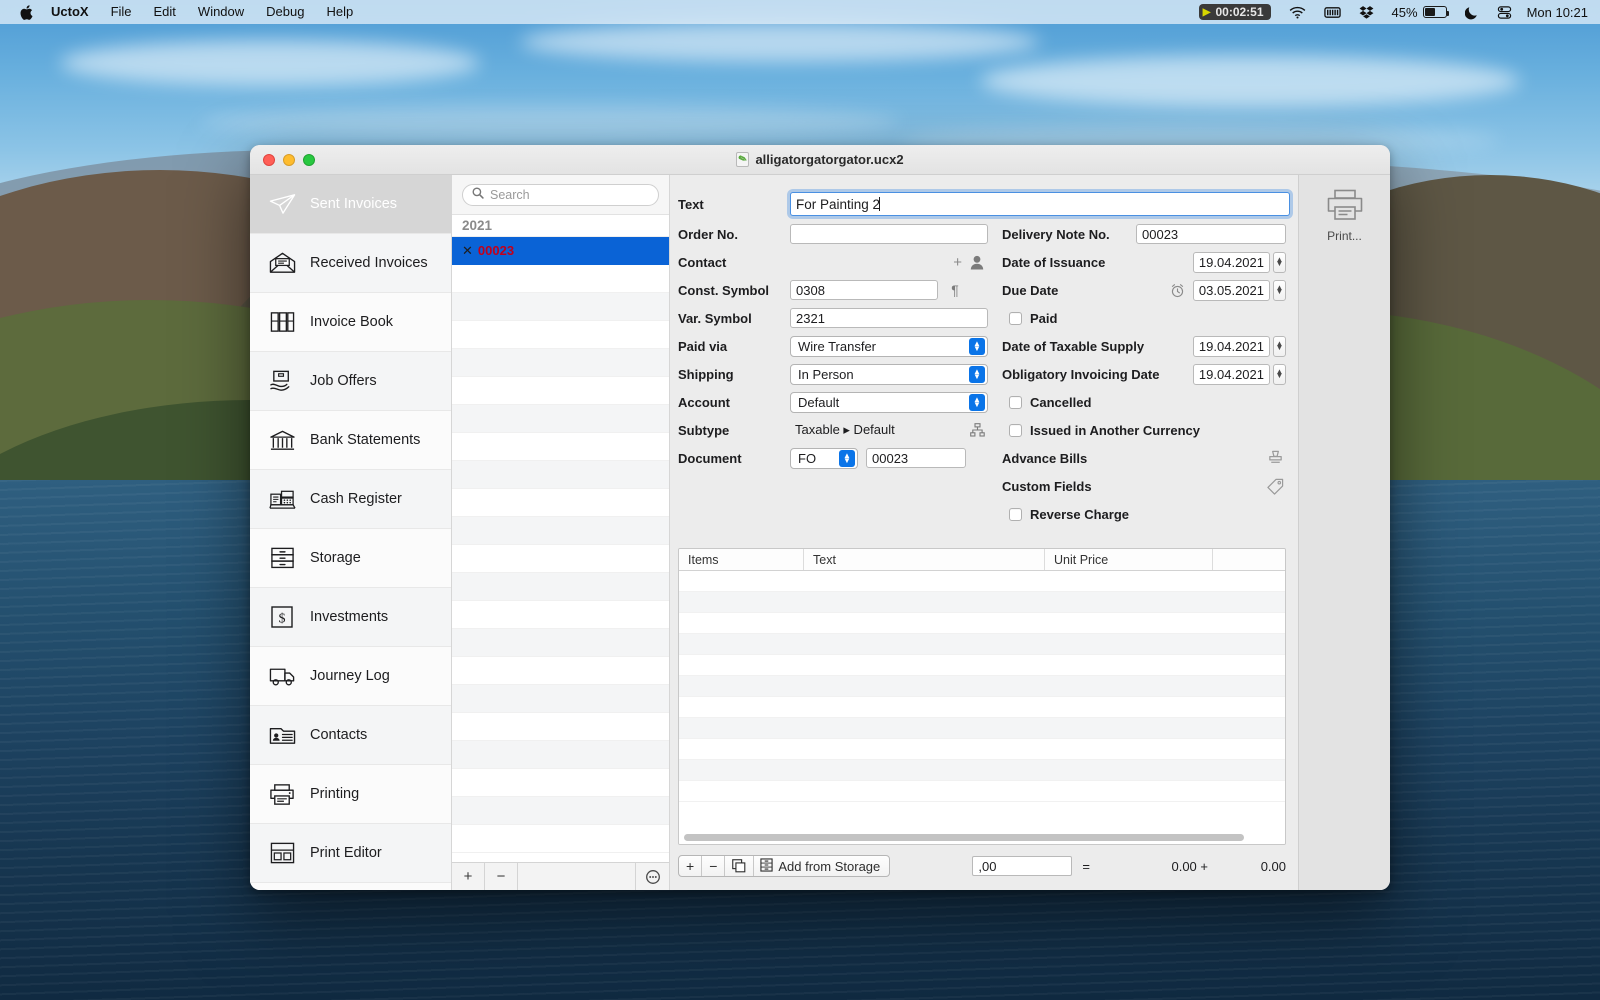 The height and width of the screenshot is (1000, 1600). Describe the element at coordinates (741, 559) in the screenshot. I see `column-header-items: Items` at that location.